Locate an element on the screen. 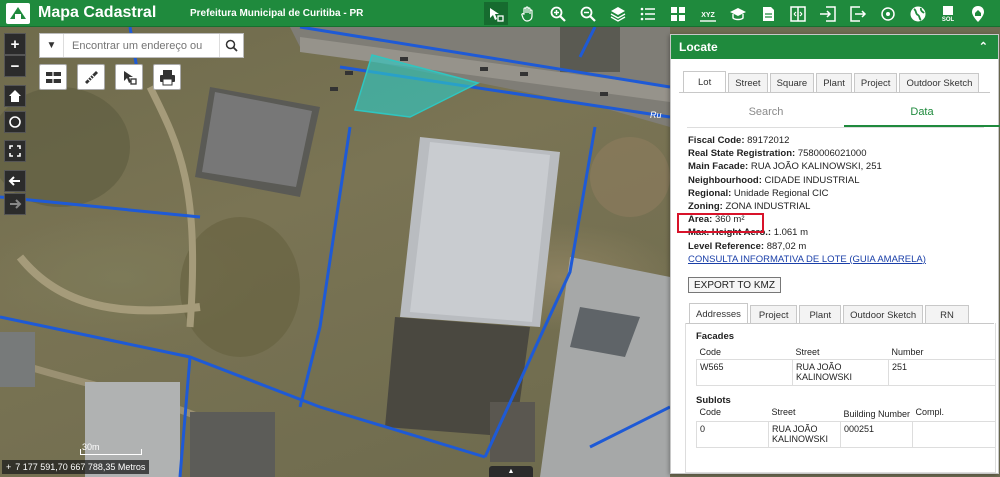 This screenshot has width=1000, height=477. table-row: 0 RUA JOÃO KALINOWSKI 000251 is located at coordinates (846, 434).